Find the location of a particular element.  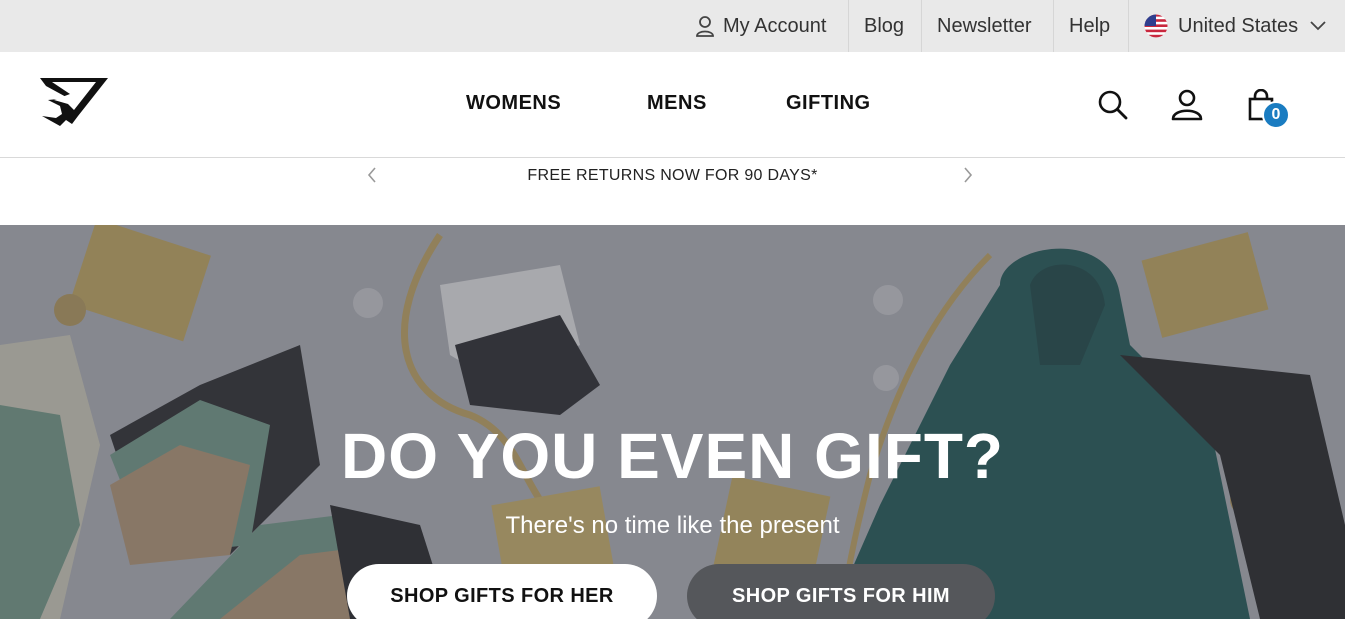

shop-gifts-him-button: SHOP GIFTS FOR HIM is located at coordinates (841, 591).